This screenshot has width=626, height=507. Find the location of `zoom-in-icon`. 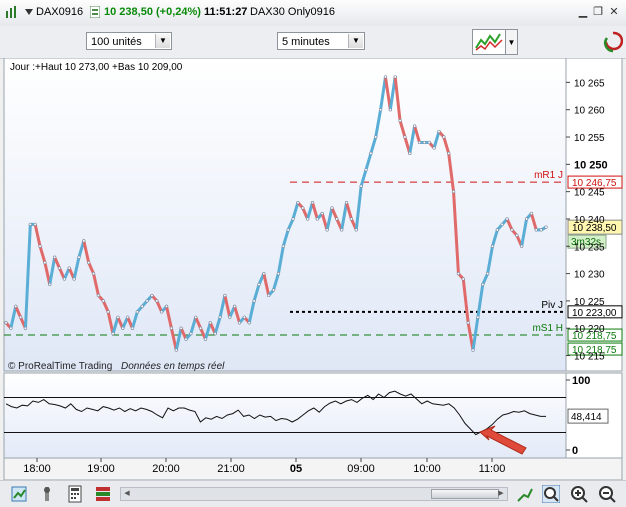

zoom-in-icon is located at coordinates (579, 494).